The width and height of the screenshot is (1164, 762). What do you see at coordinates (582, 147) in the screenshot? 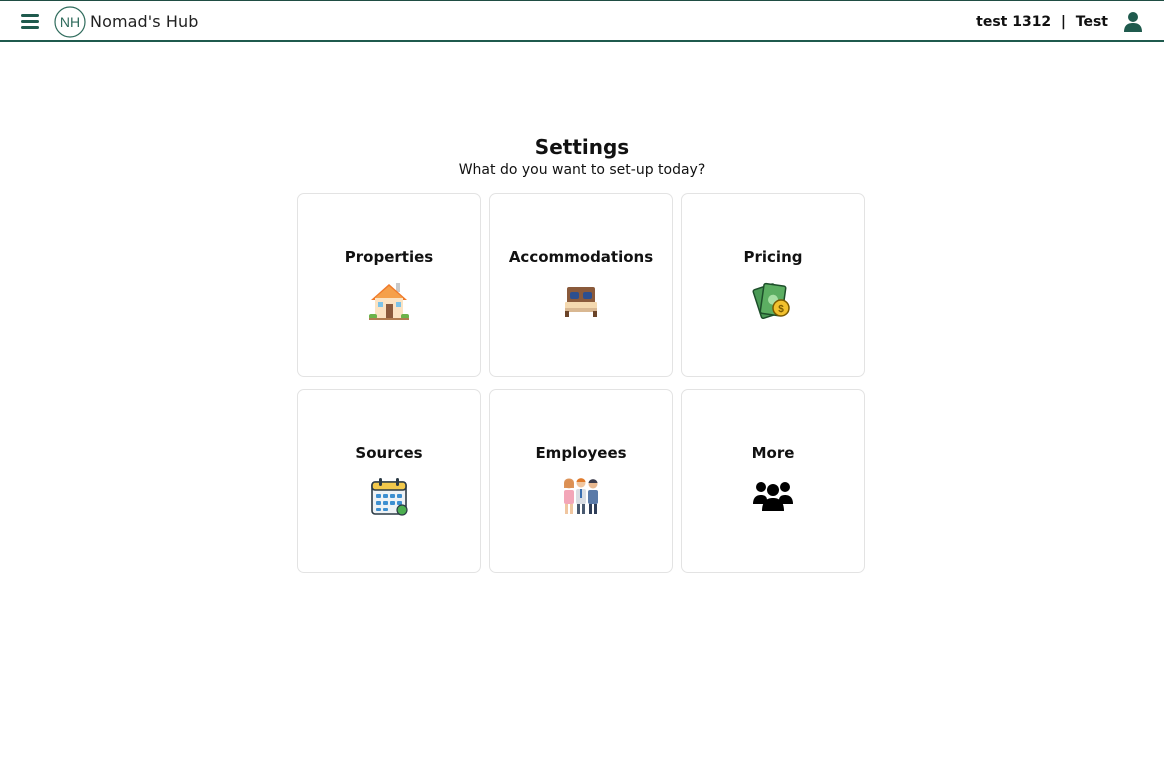
I see `page-title: Settings` at bounding box center [582, 147].